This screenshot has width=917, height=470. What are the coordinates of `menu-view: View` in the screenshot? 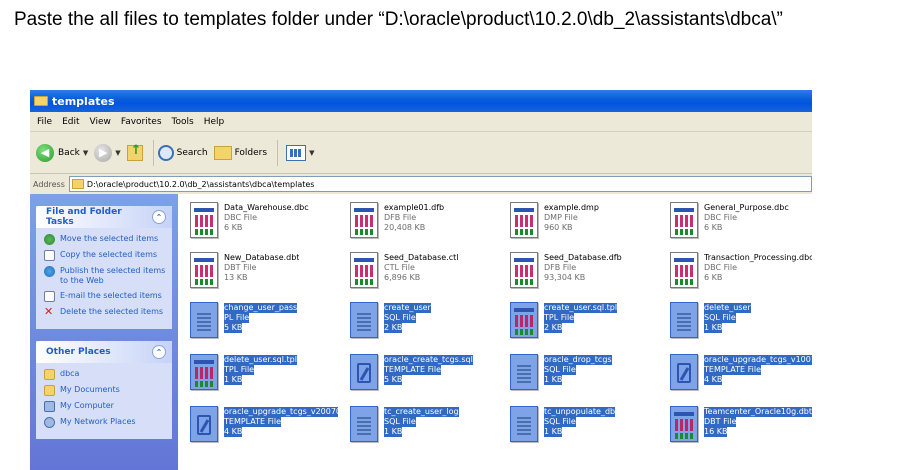 It's located at (100, 122).